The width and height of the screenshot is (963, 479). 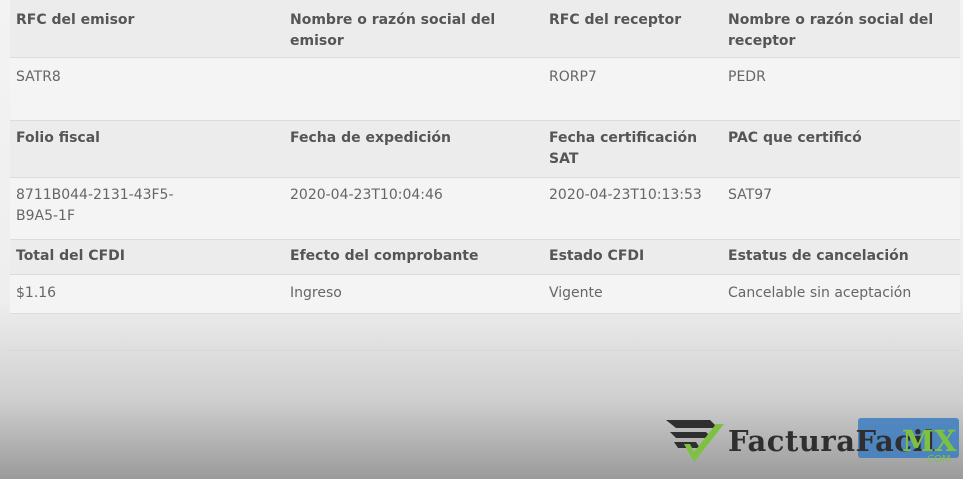 I want to click on logo-mx-text: MX, so click(x=929, y=441).